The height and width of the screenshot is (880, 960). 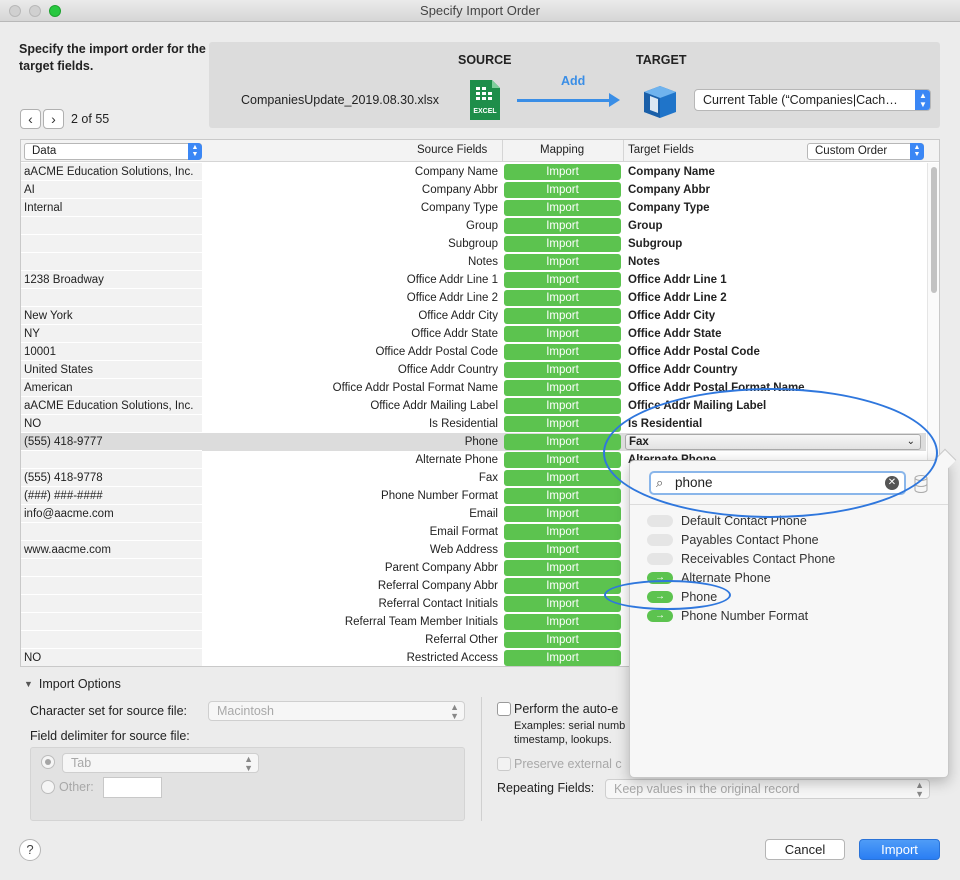 I want to click on tab-select: Tab ▲ ▼, so click(x=160, y=763).